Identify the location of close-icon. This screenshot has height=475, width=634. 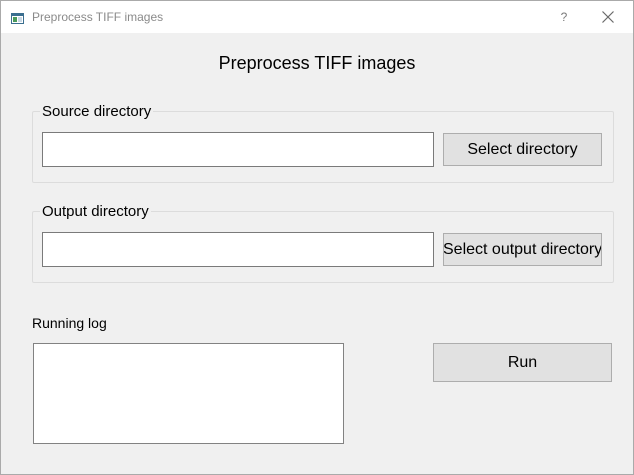
(608, 17).